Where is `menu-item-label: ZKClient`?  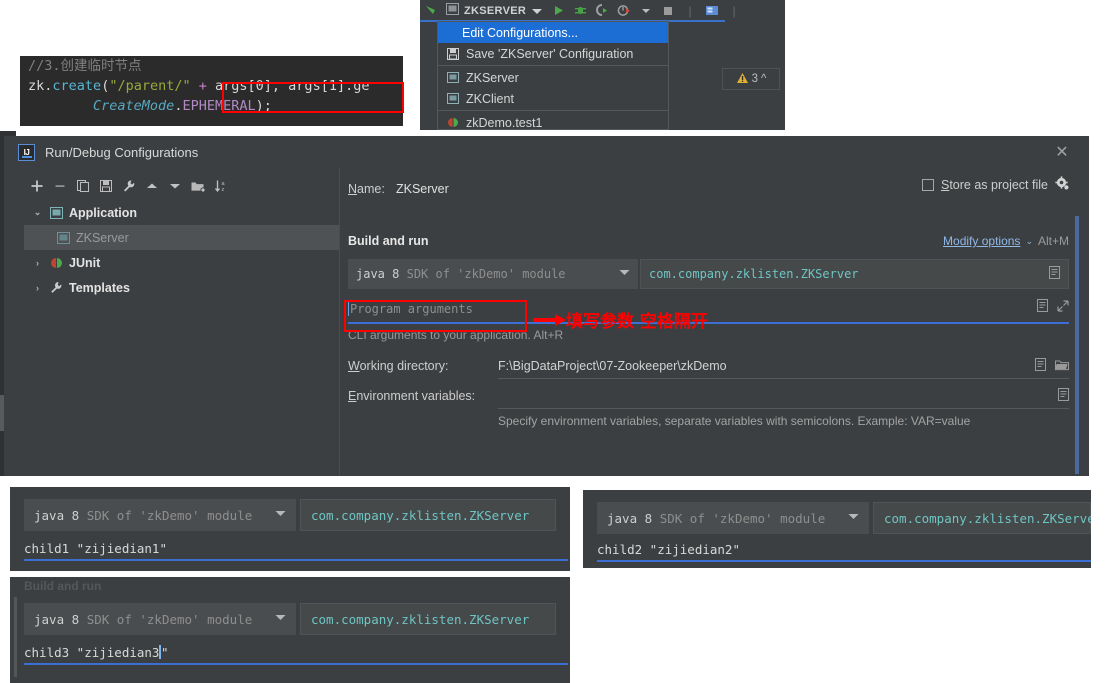 menu-item-label: ZKClient is located at coordinates (490, 98).